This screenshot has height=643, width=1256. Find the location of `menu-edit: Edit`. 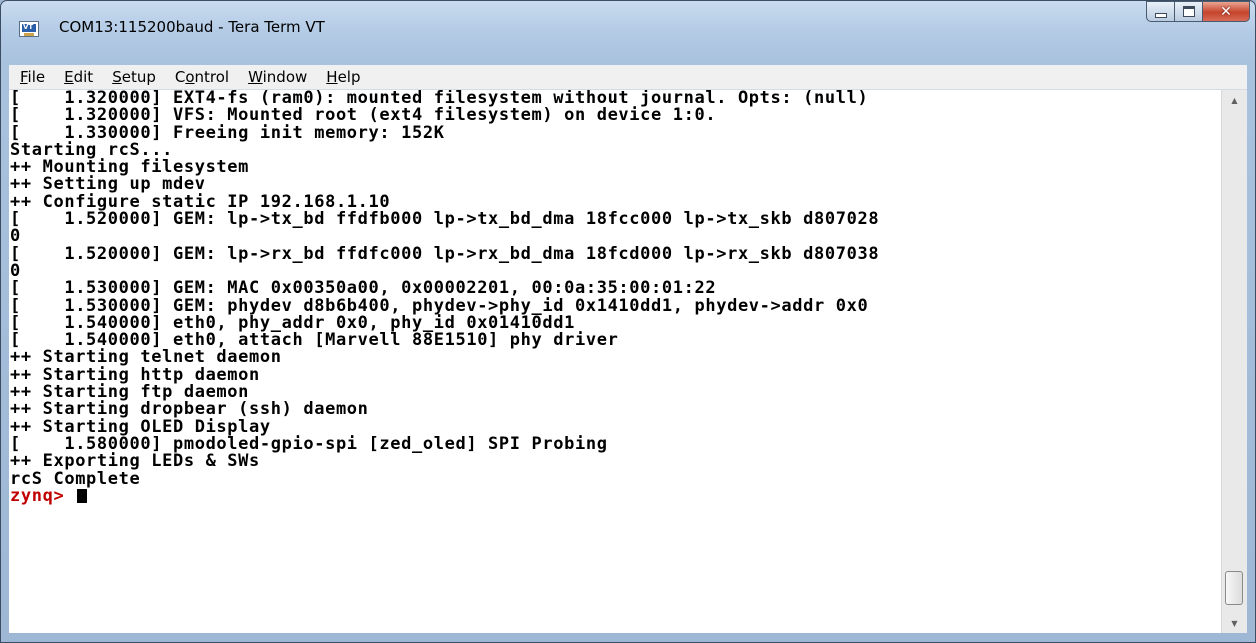

menu-edit: Edit is located at coordinates (77, 77).